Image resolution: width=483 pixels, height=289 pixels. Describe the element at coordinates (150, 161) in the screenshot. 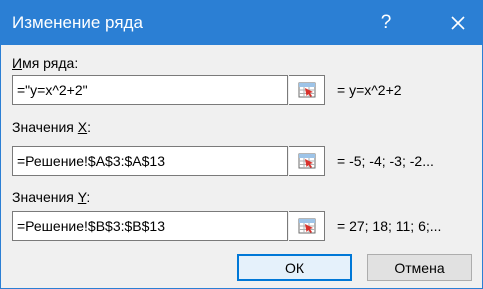

I see `x-values-input: =Решение!$A$3:$A$13` at that location.